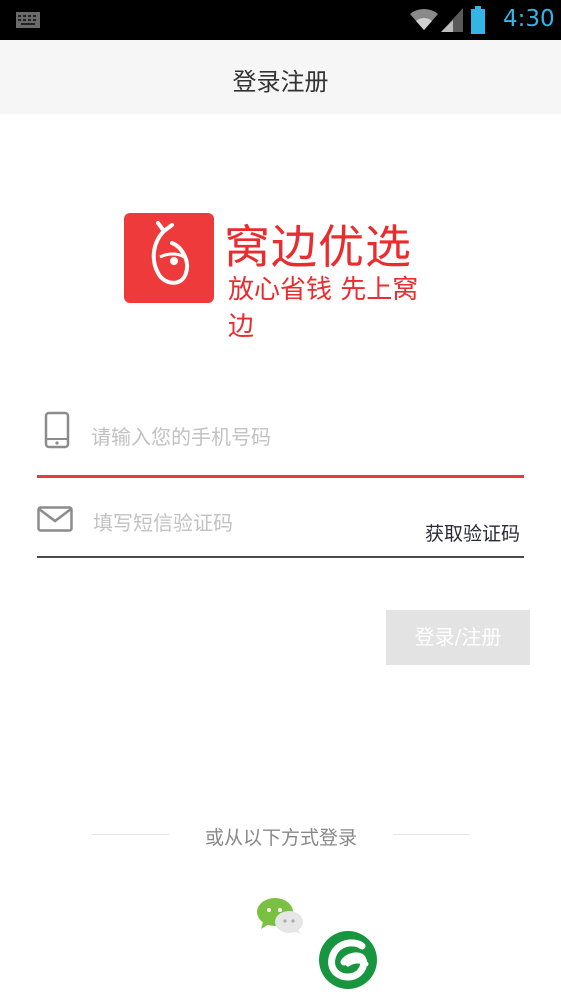  What do you see at coordinates (478, 20) in the screenshot?
I see `battery-icon` at bounding box center [478, 20].